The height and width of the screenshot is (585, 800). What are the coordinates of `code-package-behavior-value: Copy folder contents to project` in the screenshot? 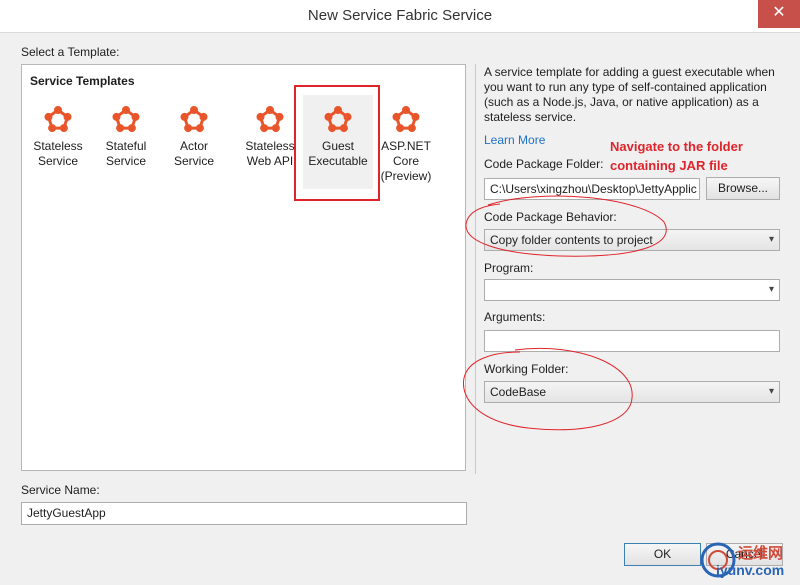 It's located at (571, 240).